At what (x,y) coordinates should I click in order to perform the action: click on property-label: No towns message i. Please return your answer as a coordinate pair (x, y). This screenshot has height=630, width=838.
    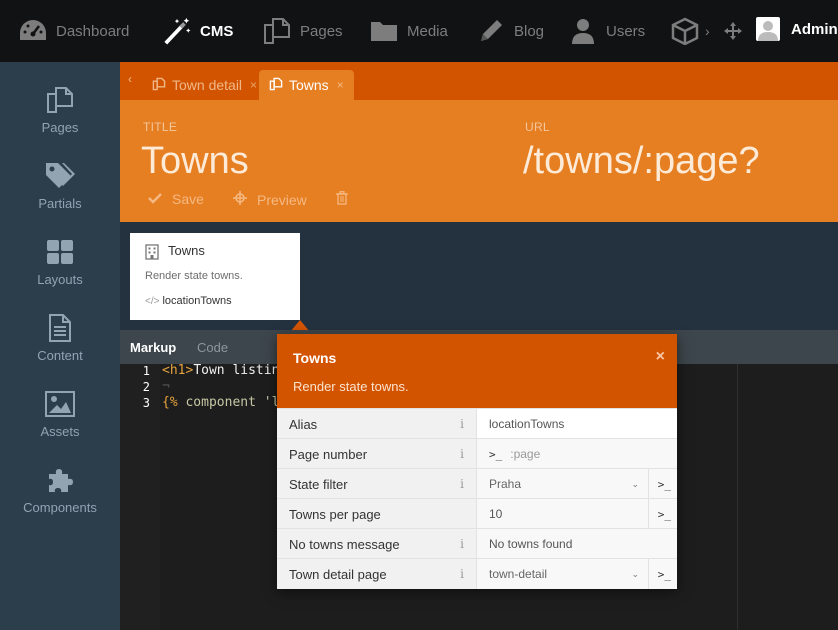
    Looking at the image, I should click on (377, 544).